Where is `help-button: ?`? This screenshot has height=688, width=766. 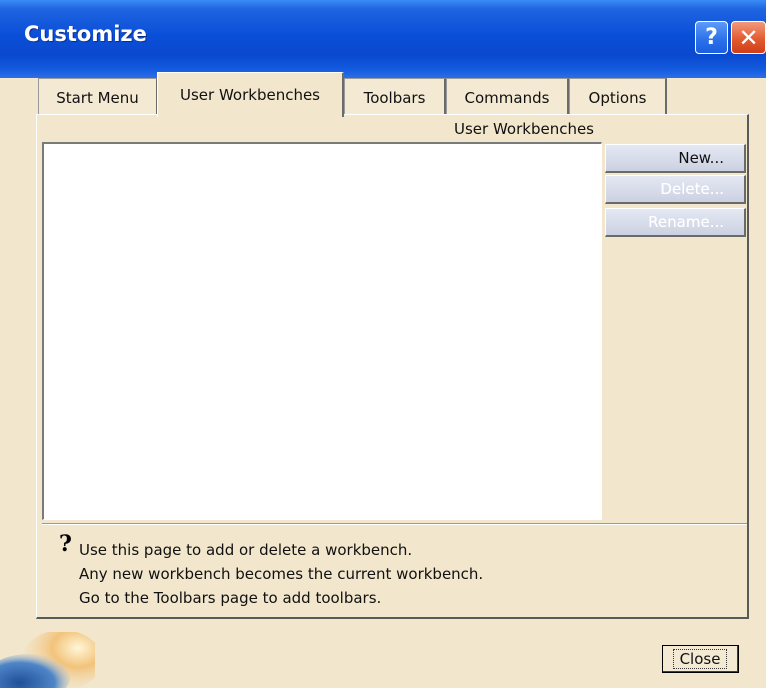 help-button: ? is located at coordinates (711, 37).